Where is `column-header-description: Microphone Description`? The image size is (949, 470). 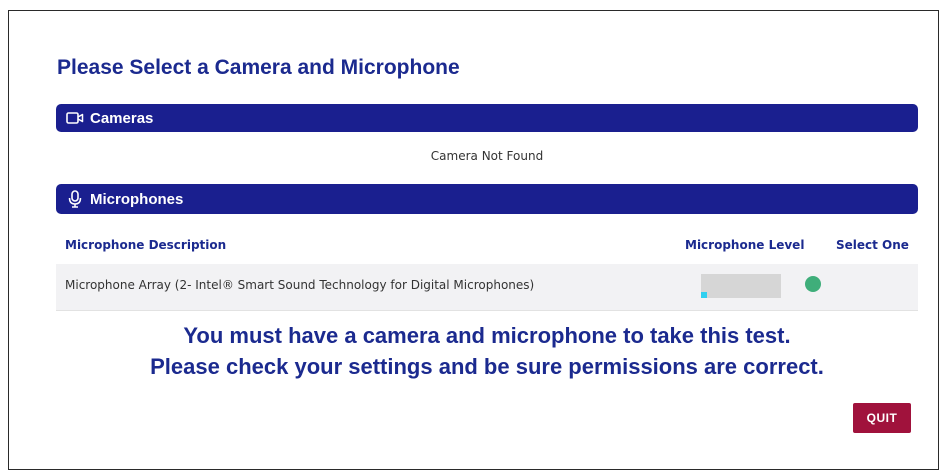
column-header-description: Microphone Description is located at coordinates (146, 245).